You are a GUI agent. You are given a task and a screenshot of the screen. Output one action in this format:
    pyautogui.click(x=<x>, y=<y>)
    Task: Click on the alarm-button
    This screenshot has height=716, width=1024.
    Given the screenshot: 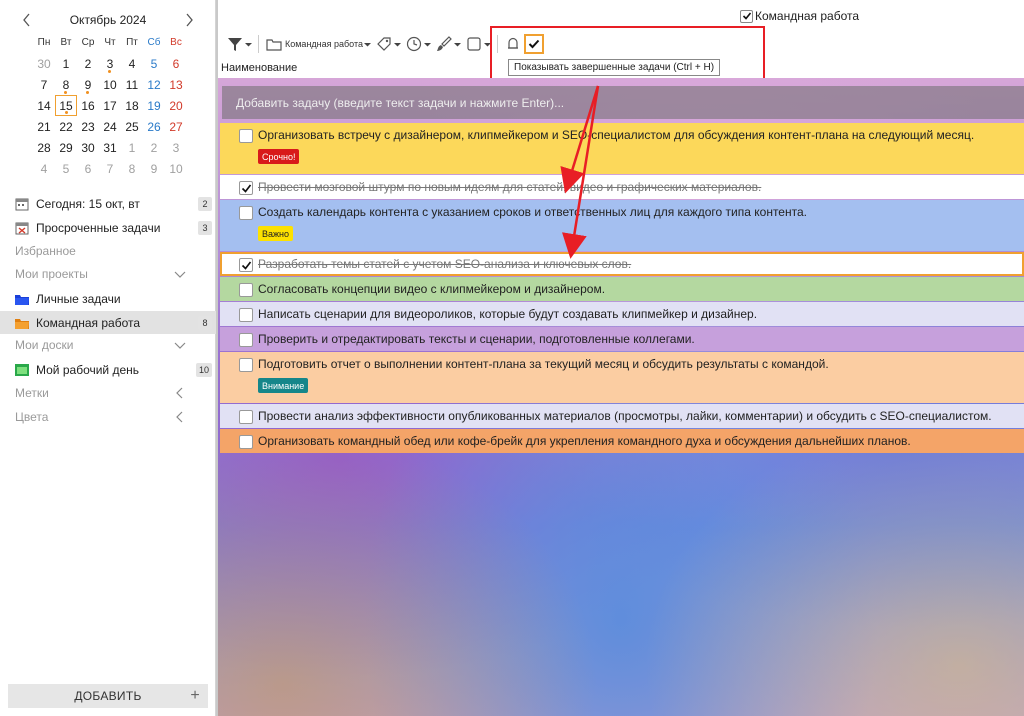 What is the action you would take?
    pyautogui.click(x=513, y=44)
    